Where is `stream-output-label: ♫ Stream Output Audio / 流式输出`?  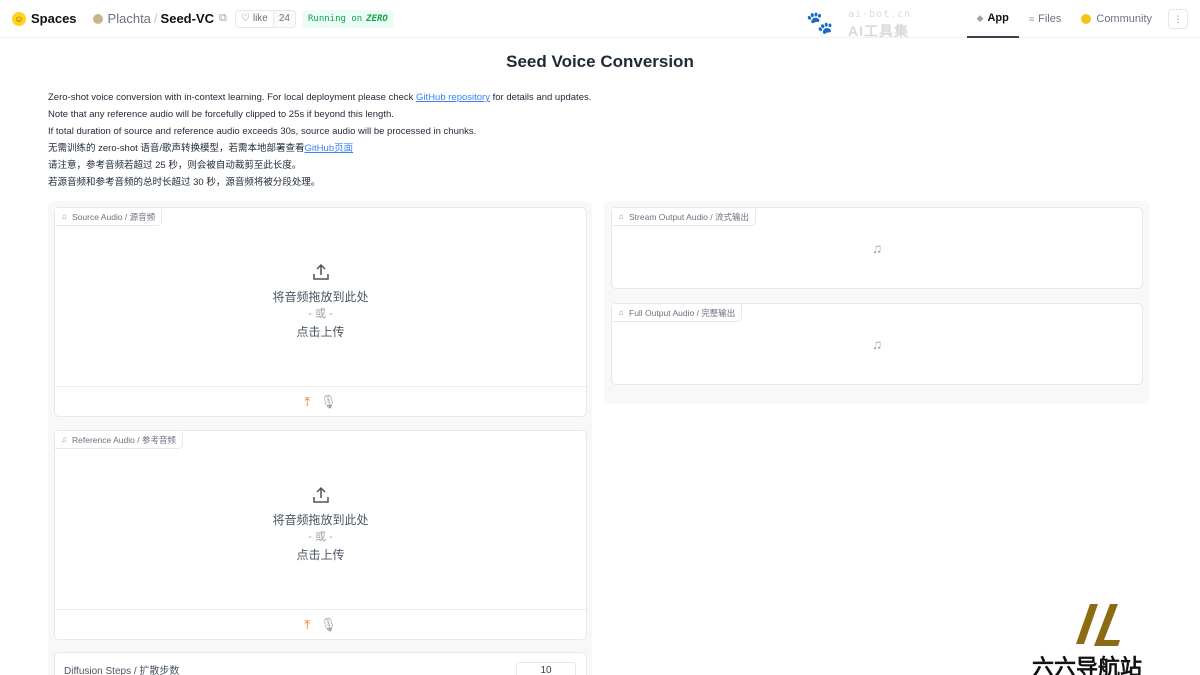 stream-output-label: ♫ Stream Output Audio / 流式输出 is located at coordinates (684, 217).